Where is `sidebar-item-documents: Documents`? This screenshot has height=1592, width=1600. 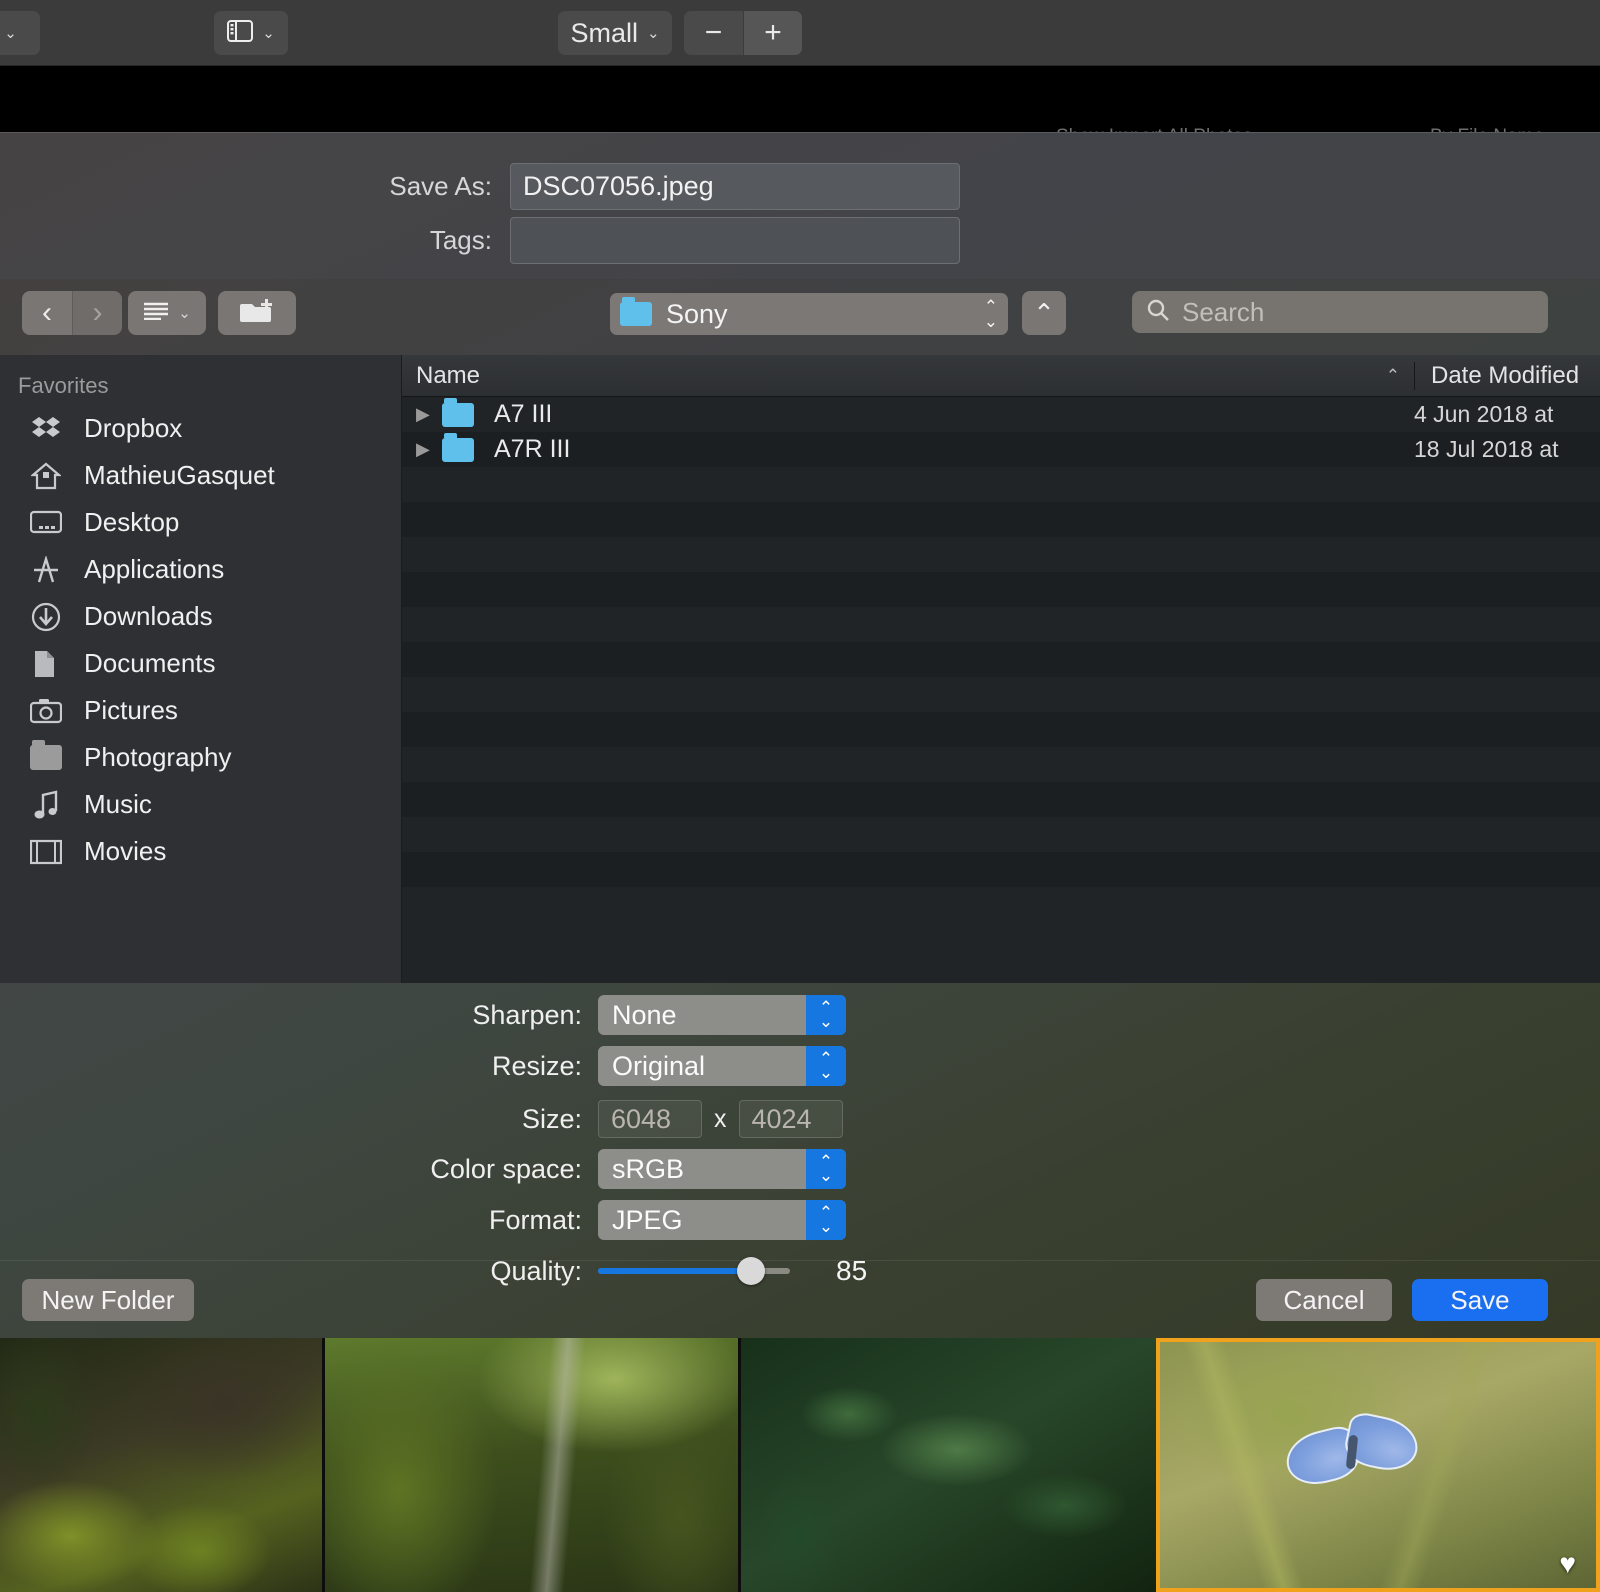
sidebar-item-documents: Documents is located at coordinates (200, 663).